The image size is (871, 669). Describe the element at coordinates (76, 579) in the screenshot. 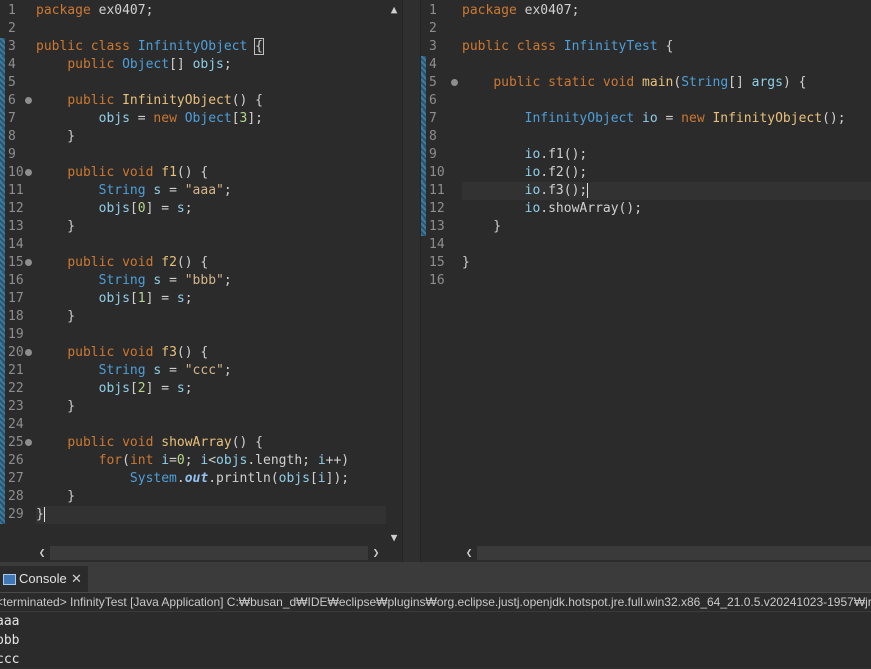

I see `close-icon: ✕` at that location.